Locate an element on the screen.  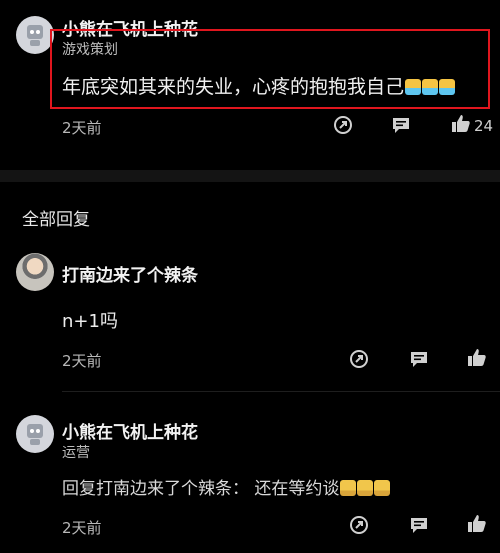
comment-text: 年底突如其来的失业，心疼的抱抱我自己 is located at coordinates (233, 87).